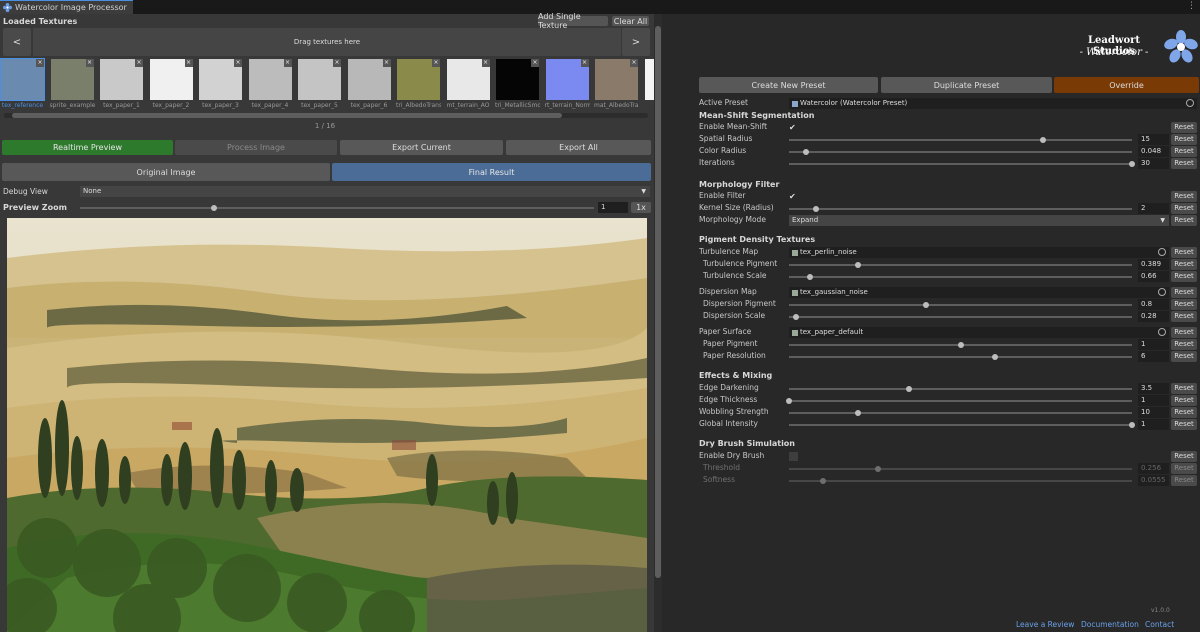  Describe the element at coordinates (421, 147) in the screenshot. I see `export-current-button: Export Current` at that location.